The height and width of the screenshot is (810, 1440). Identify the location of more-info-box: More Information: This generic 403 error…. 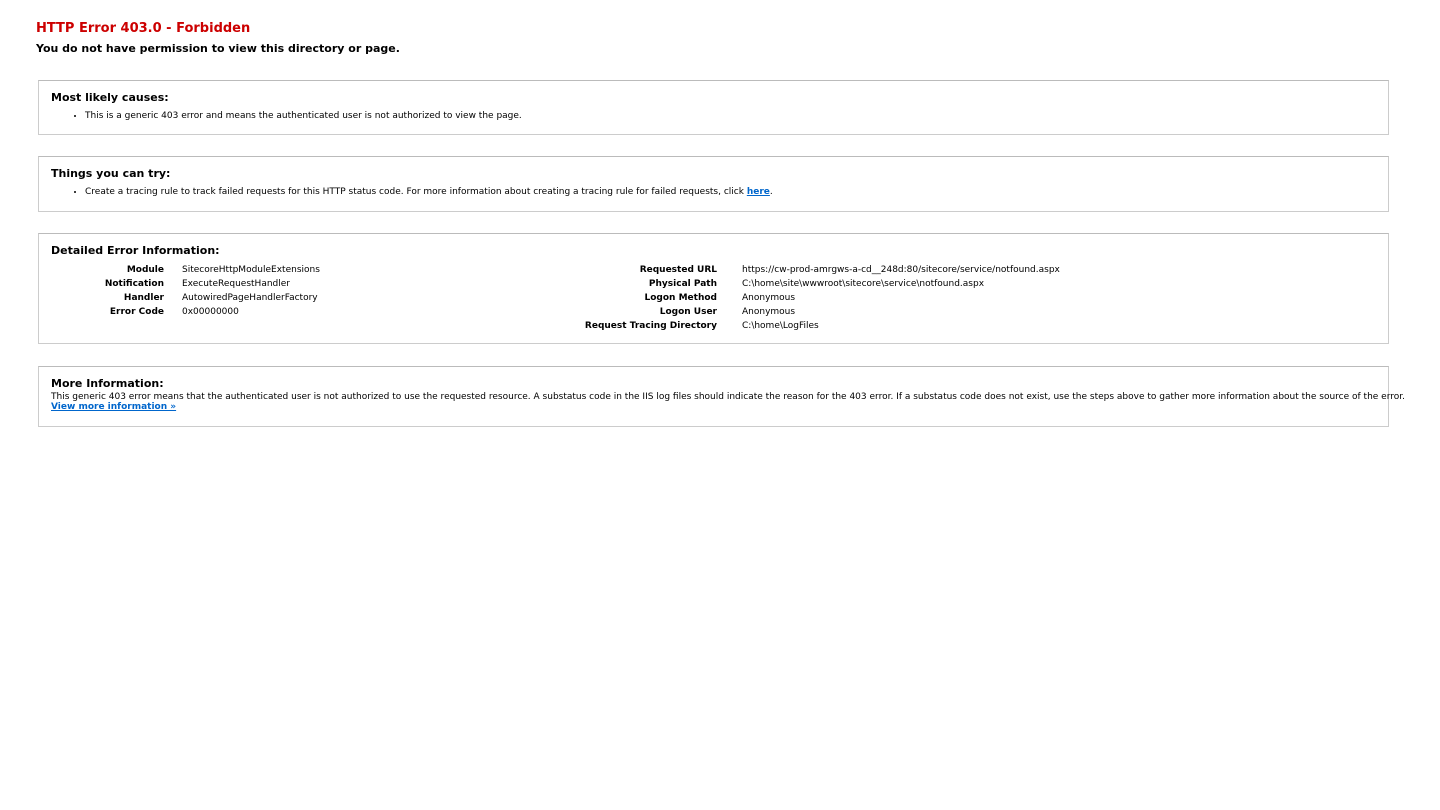
(721, 396).